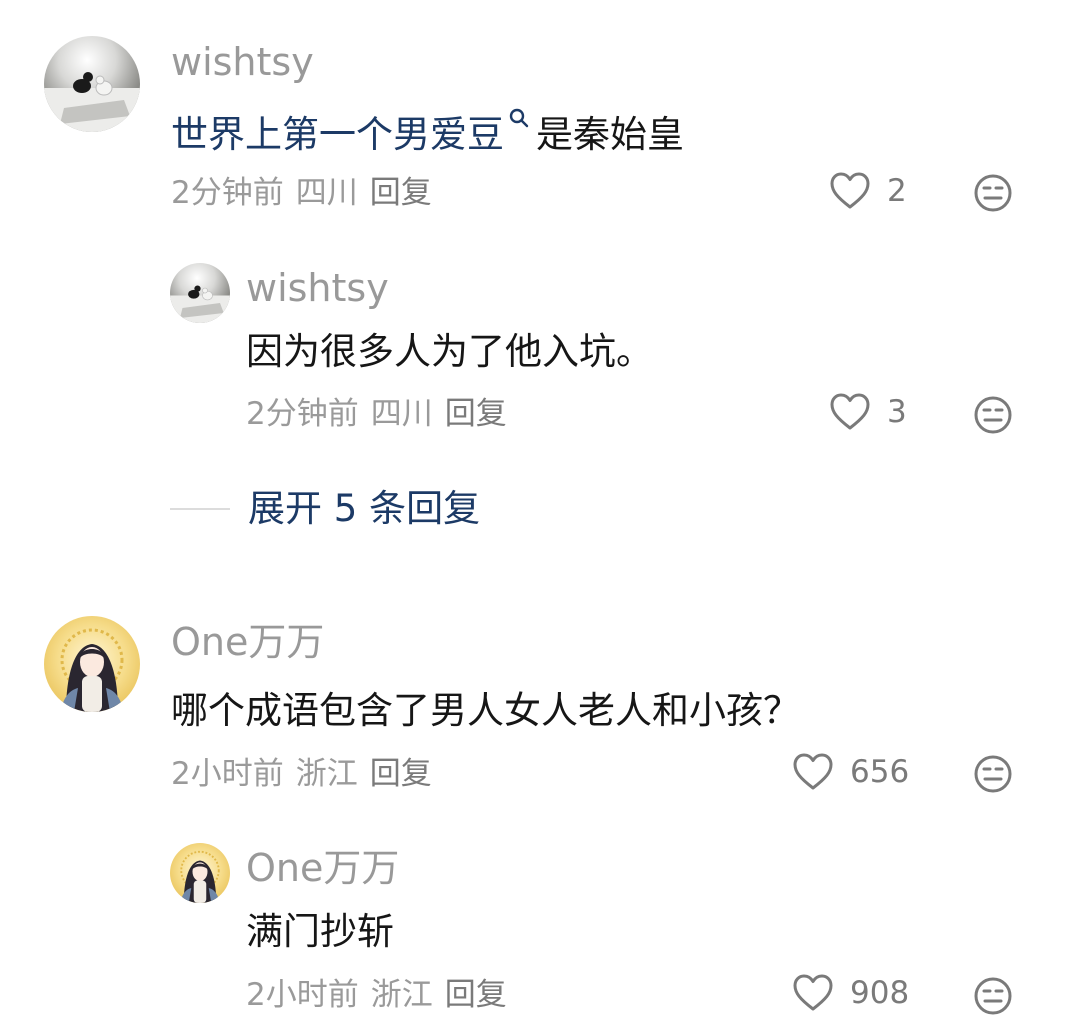  I want to click on reply-meta: 2小时前 浙江 回复, so click(382, 995).